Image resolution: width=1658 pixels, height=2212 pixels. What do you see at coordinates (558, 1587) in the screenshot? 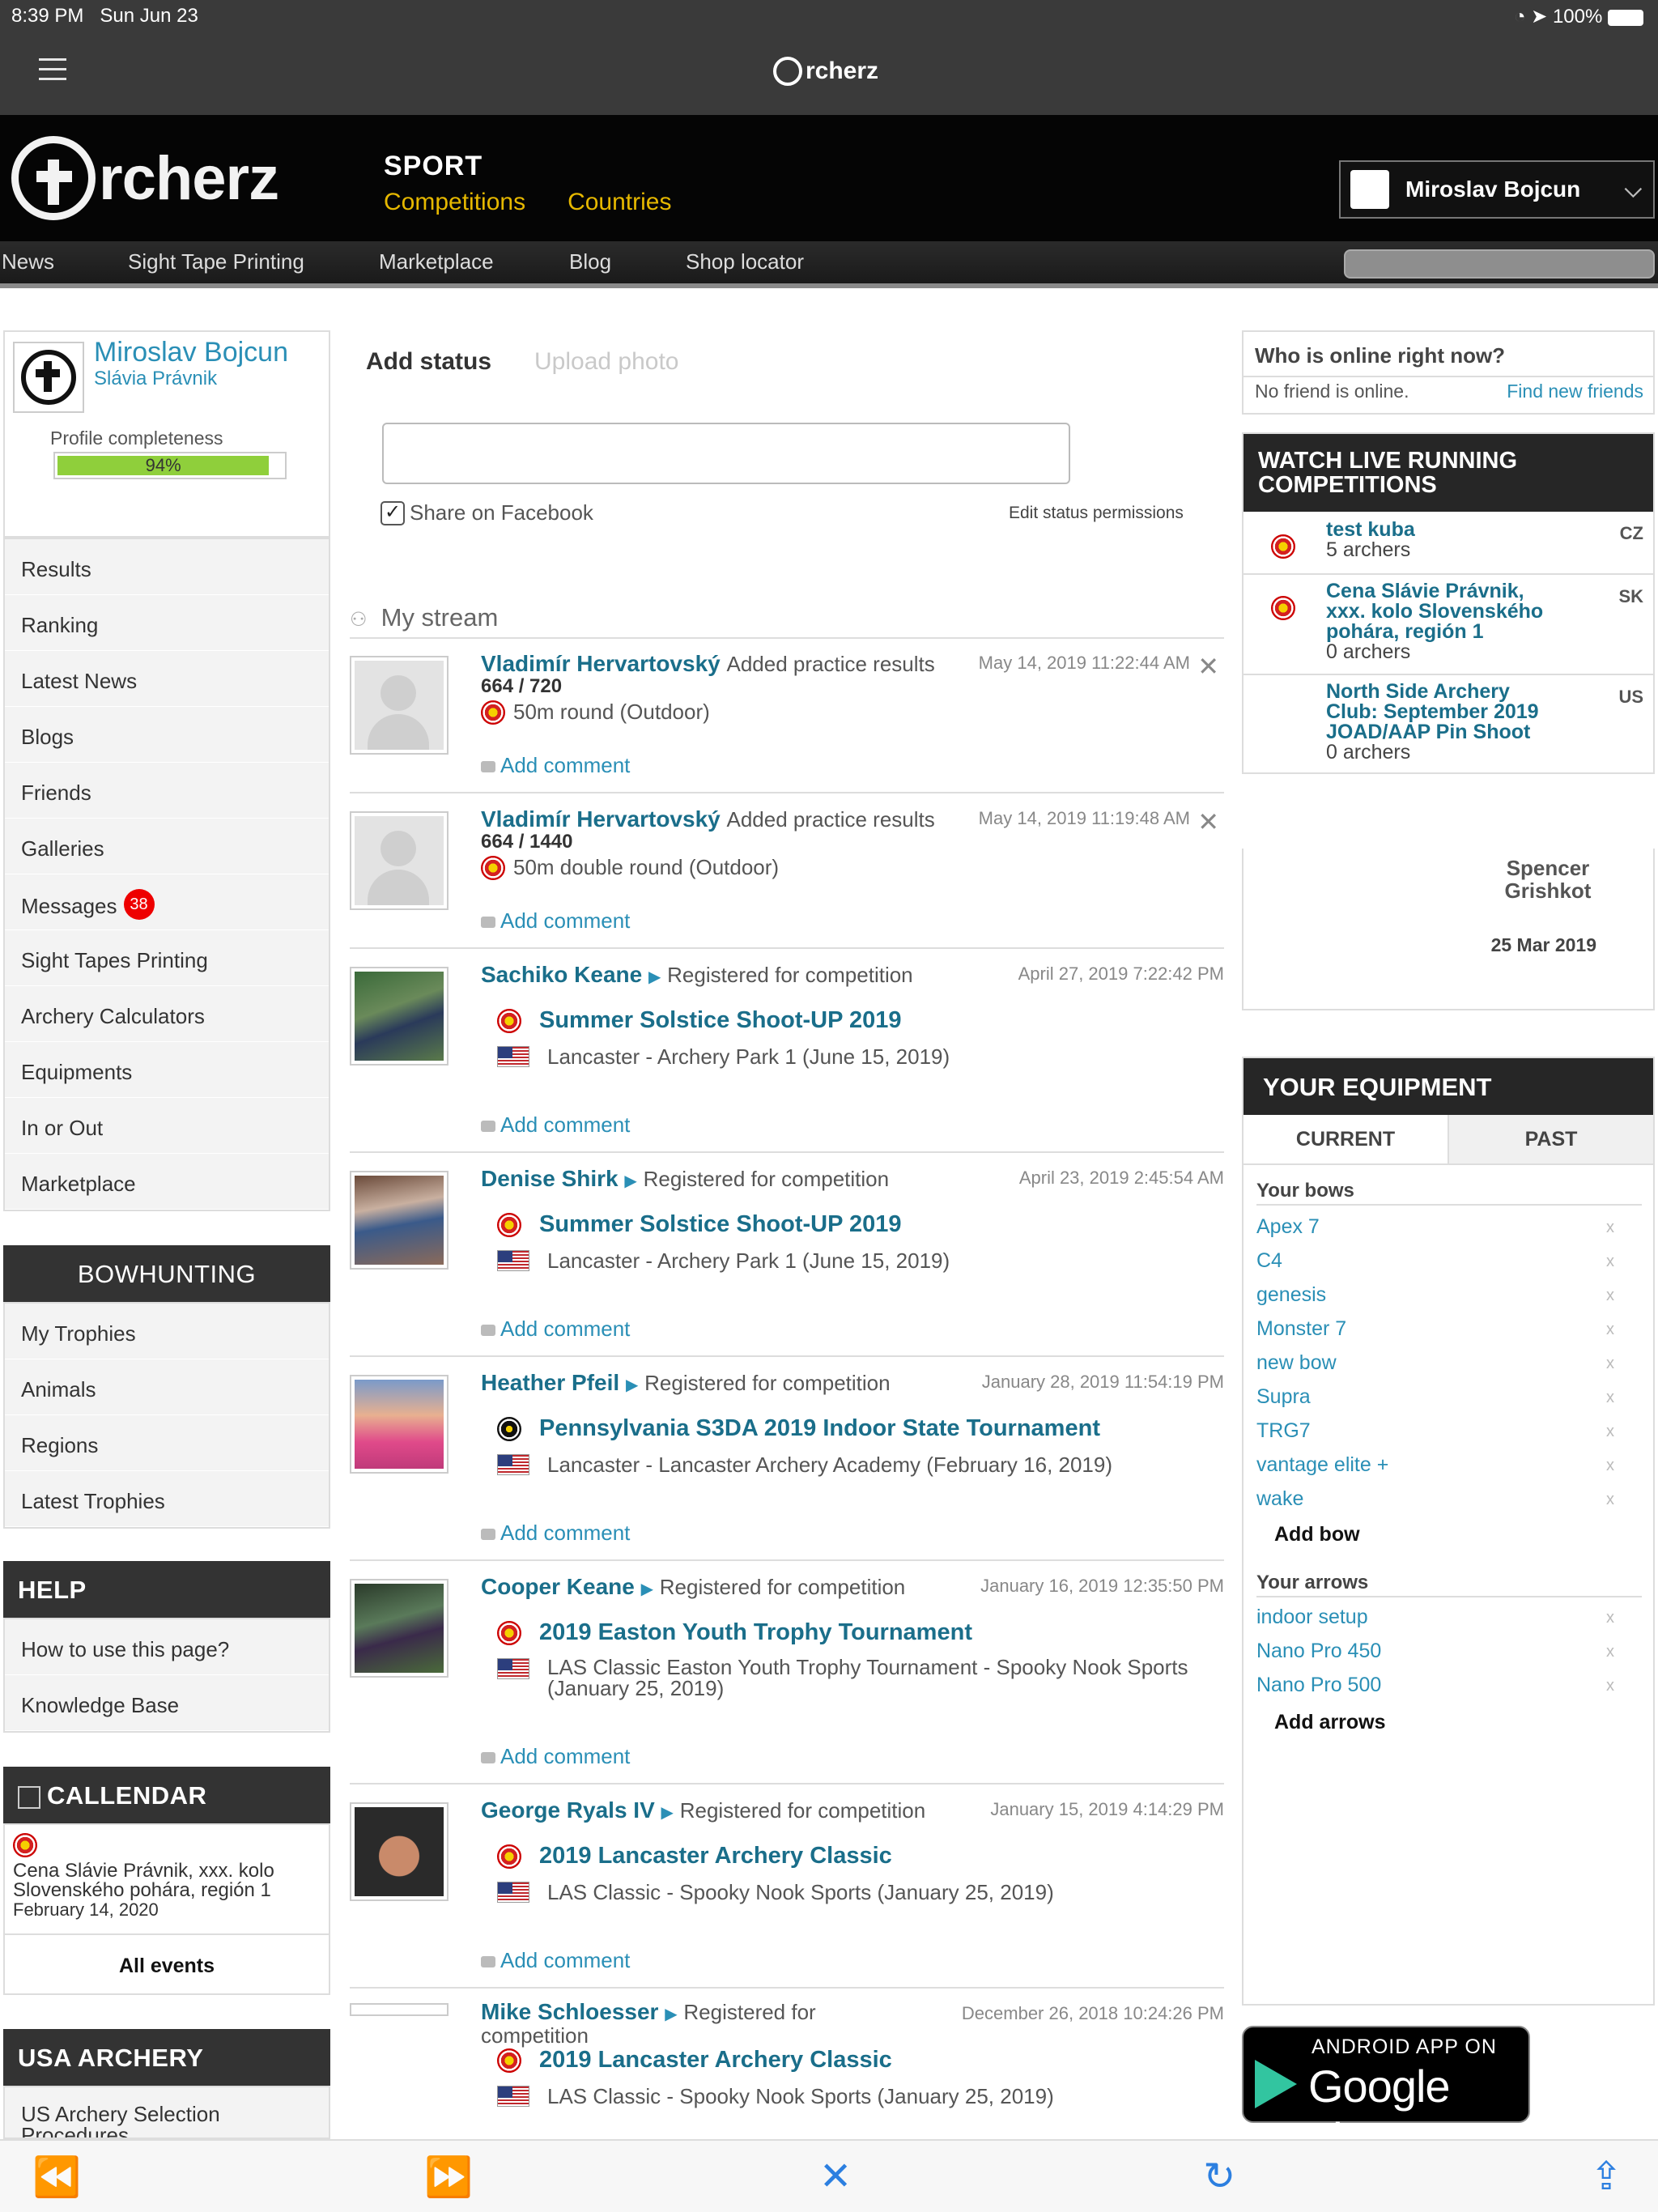
I see `stream-user-name: Cooper Keane` at bounding box center [558, 1587].